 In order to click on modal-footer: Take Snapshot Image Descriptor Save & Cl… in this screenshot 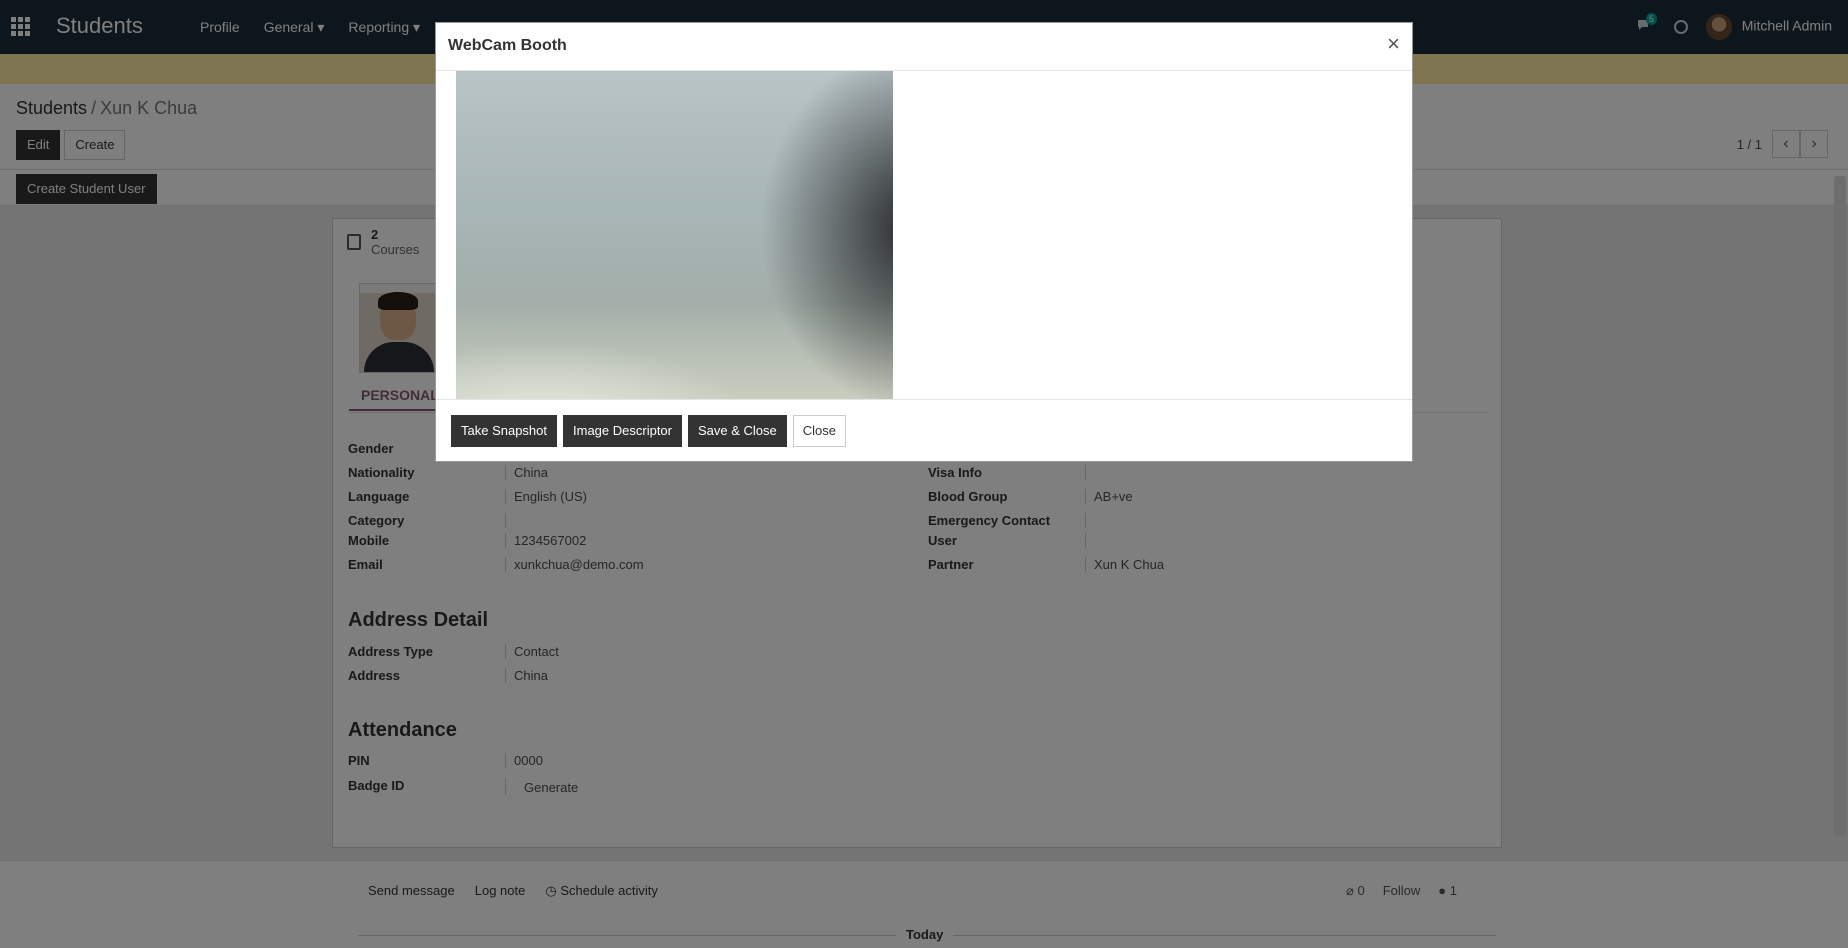, I will do `click(924, 430)`.